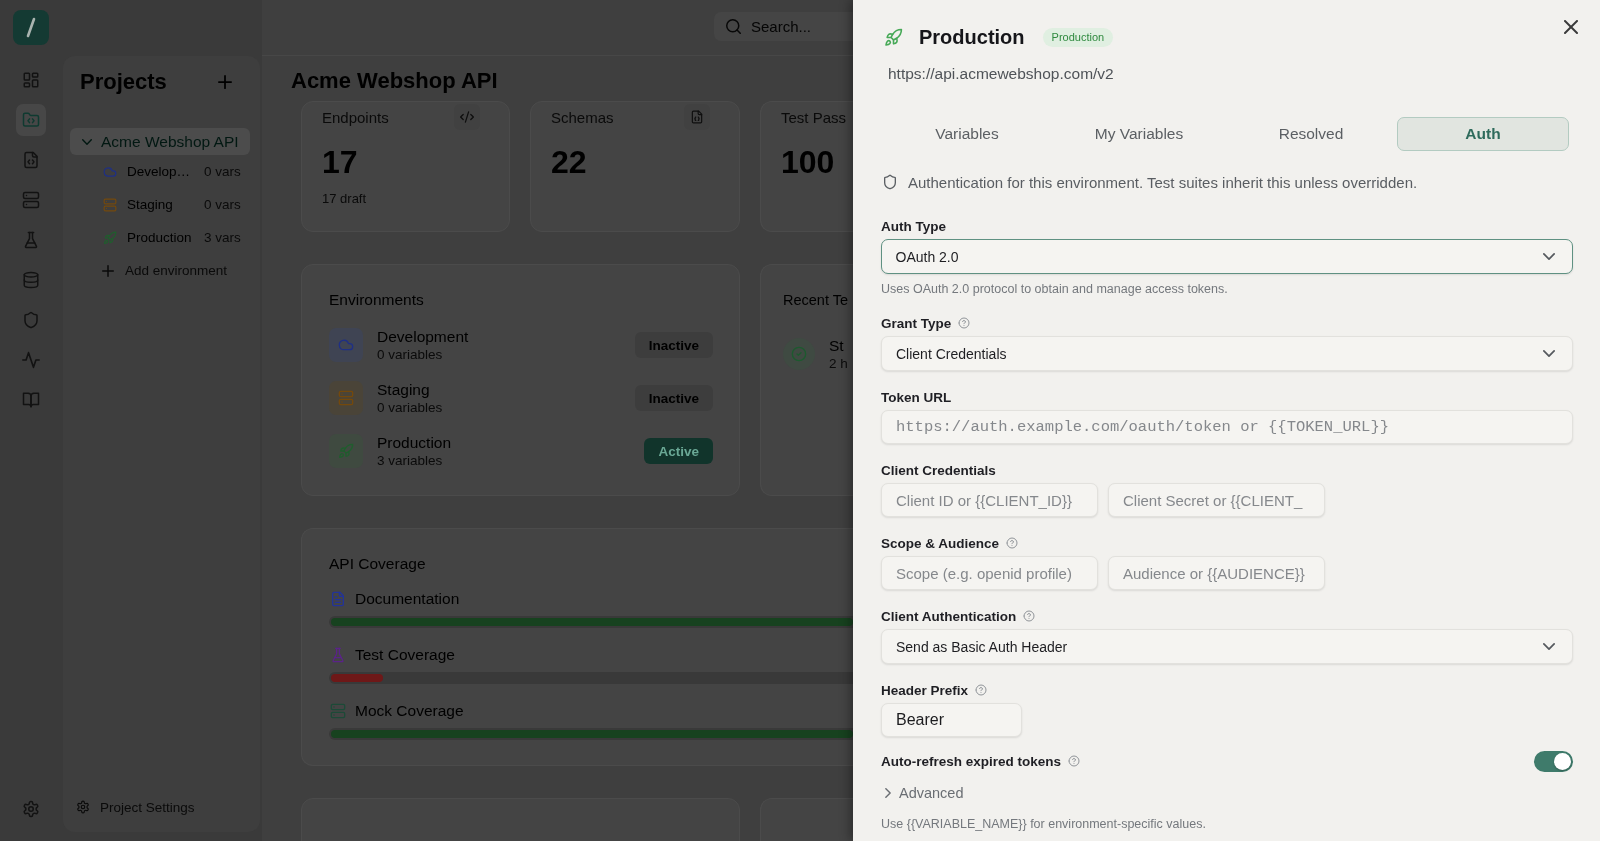  Describe the element at coordinates (972, 37) in the screenshot. I see `drawer-title: Production` at that location.